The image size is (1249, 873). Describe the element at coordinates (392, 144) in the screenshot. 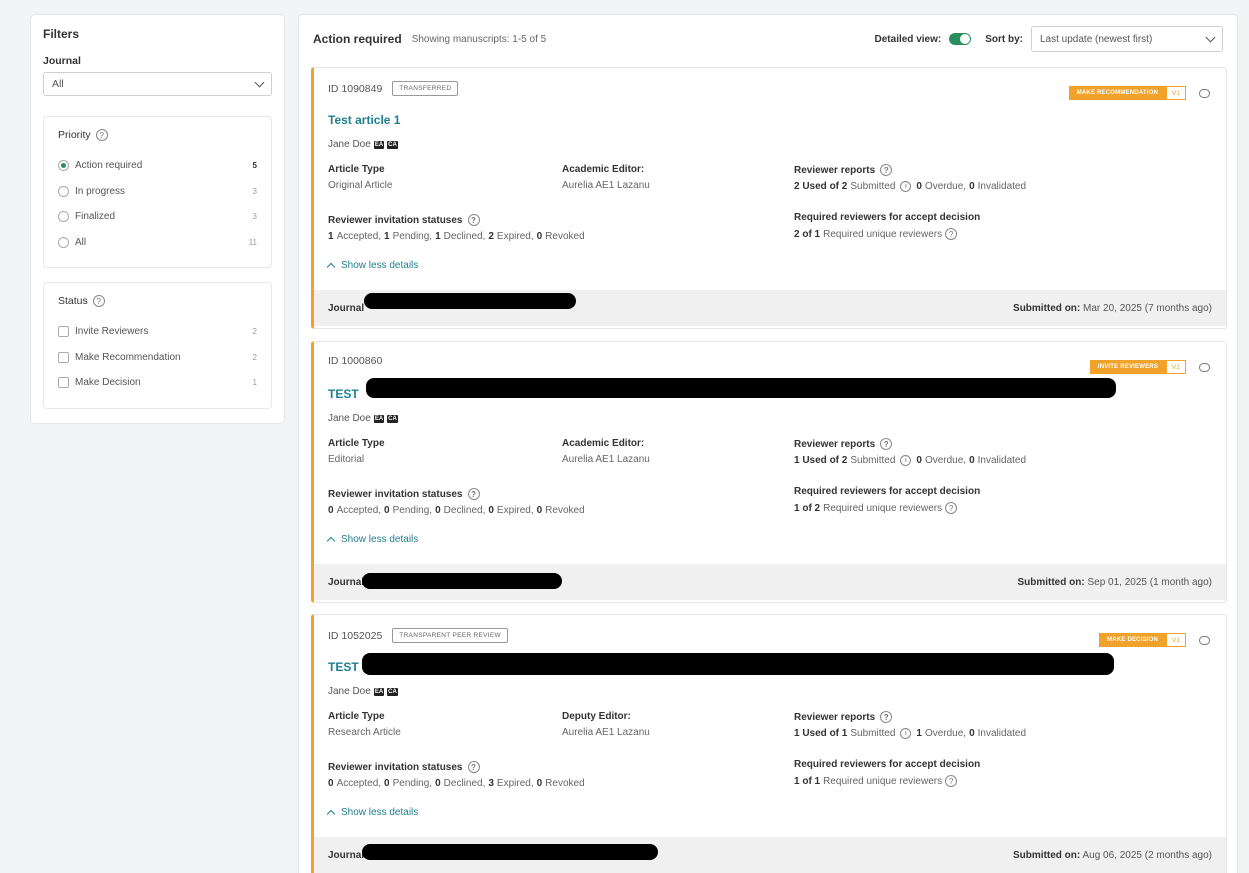

I see `role-tag: CA` at that location.